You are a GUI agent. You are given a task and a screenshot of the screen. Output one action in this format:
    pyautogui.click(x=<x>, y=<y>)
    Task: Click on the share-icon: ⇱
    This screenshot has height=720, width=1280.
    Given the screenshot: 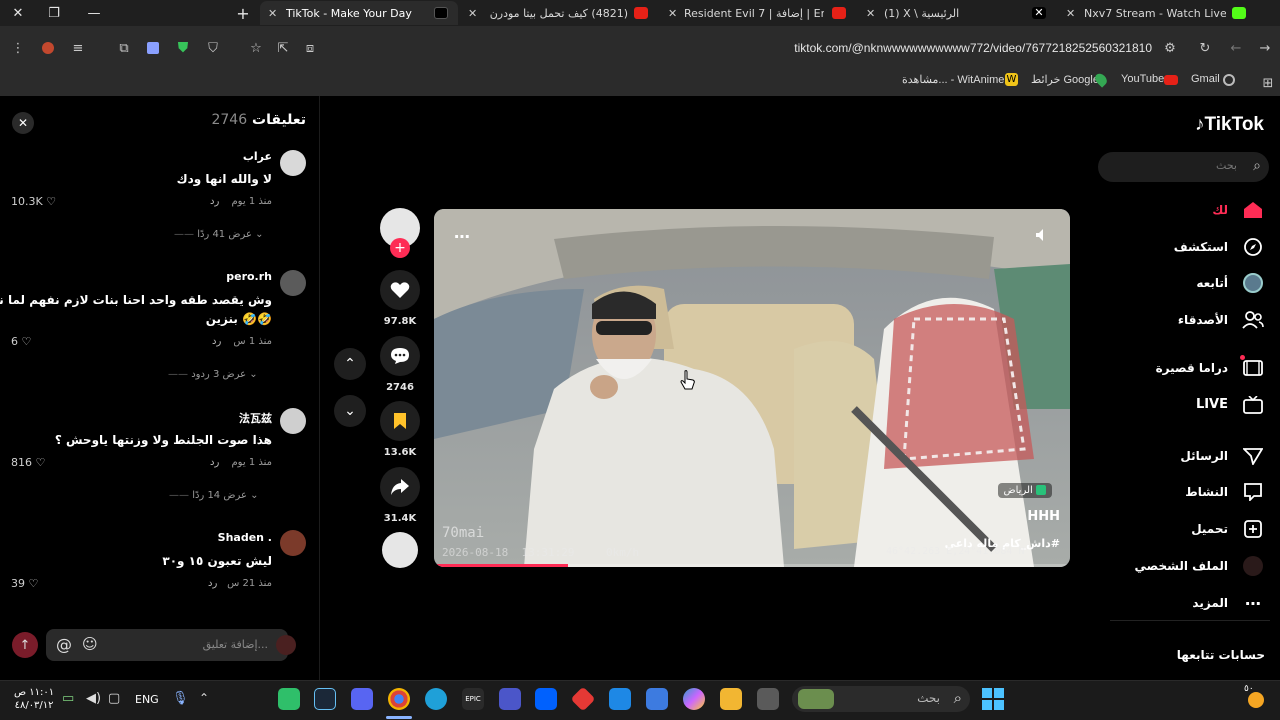 What is the action you would take?
    pyautogui.click(x=283, y=48)
    